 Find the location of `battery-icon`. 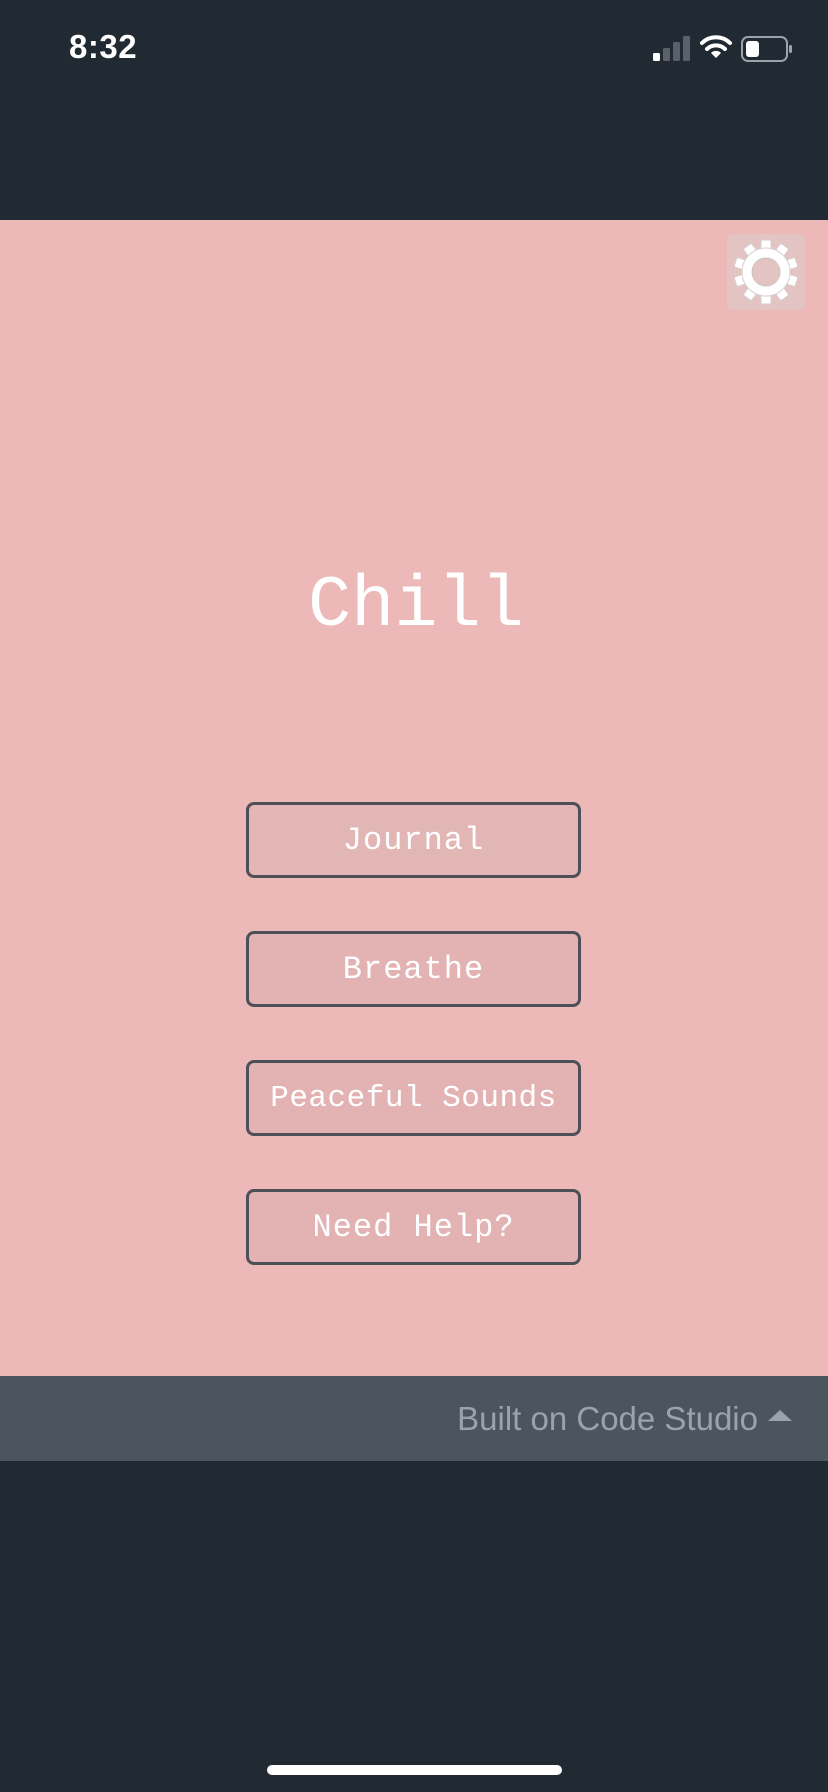

battery-icon is located at coordinates (766, 49).